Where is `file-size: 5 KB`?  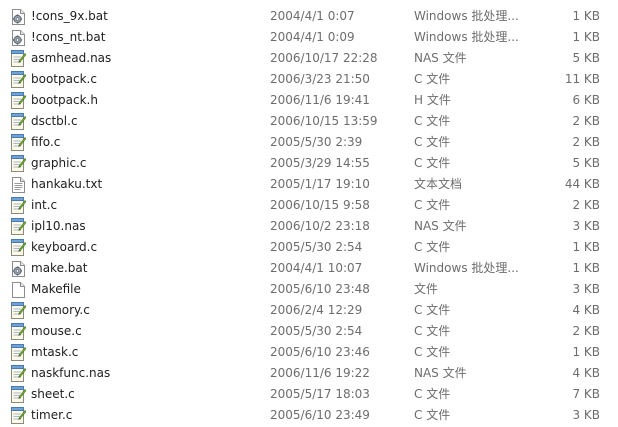
file-size: 5 KB is located at coordinates (586, 58).